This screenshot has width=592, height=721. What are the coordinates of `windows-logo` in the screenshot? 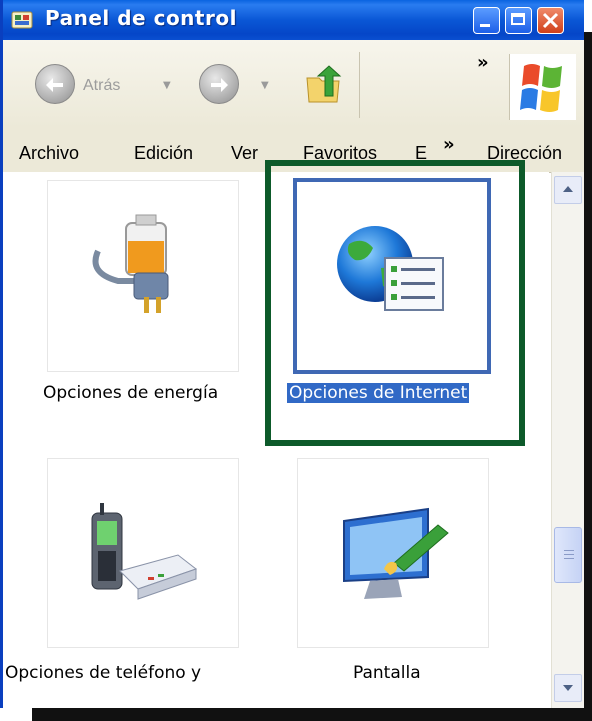 It's located at (542, 87).